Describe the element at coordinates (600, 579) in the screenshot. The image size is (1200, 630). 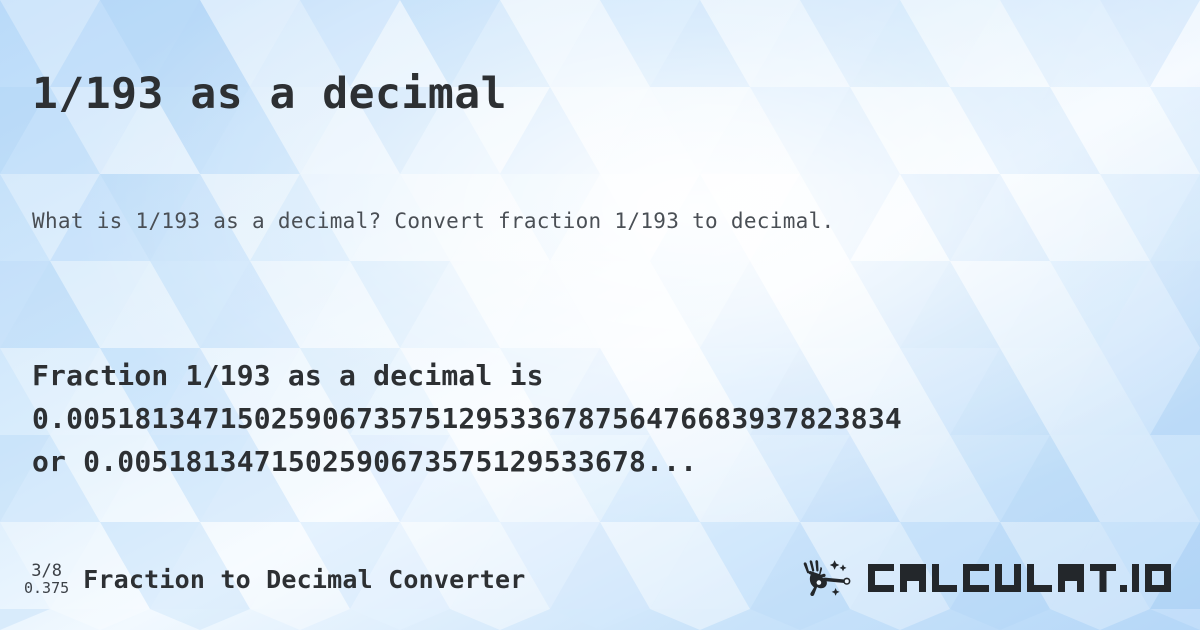
I see `footer: 3/8 0.375 Fraction to Decimal Converter` at that location.